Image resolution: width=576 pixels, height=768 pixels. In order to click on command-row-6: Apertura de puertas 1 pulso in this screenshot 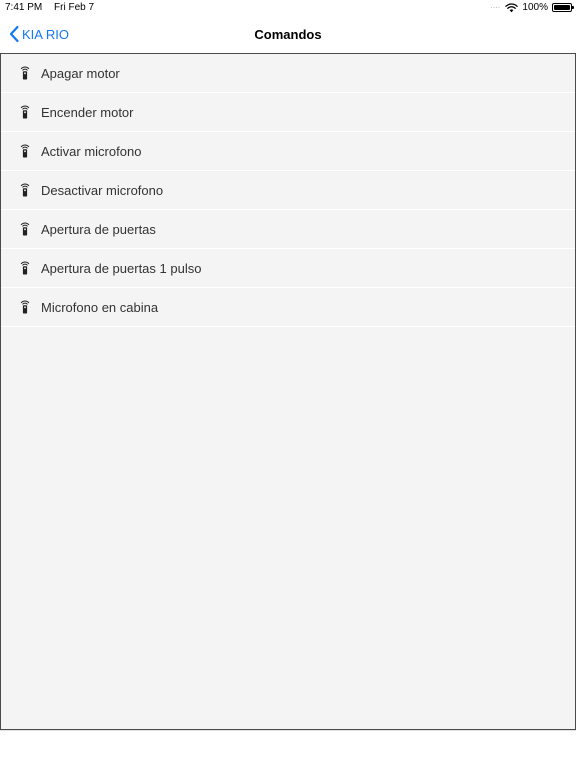, I will do `click(288, 268)`.